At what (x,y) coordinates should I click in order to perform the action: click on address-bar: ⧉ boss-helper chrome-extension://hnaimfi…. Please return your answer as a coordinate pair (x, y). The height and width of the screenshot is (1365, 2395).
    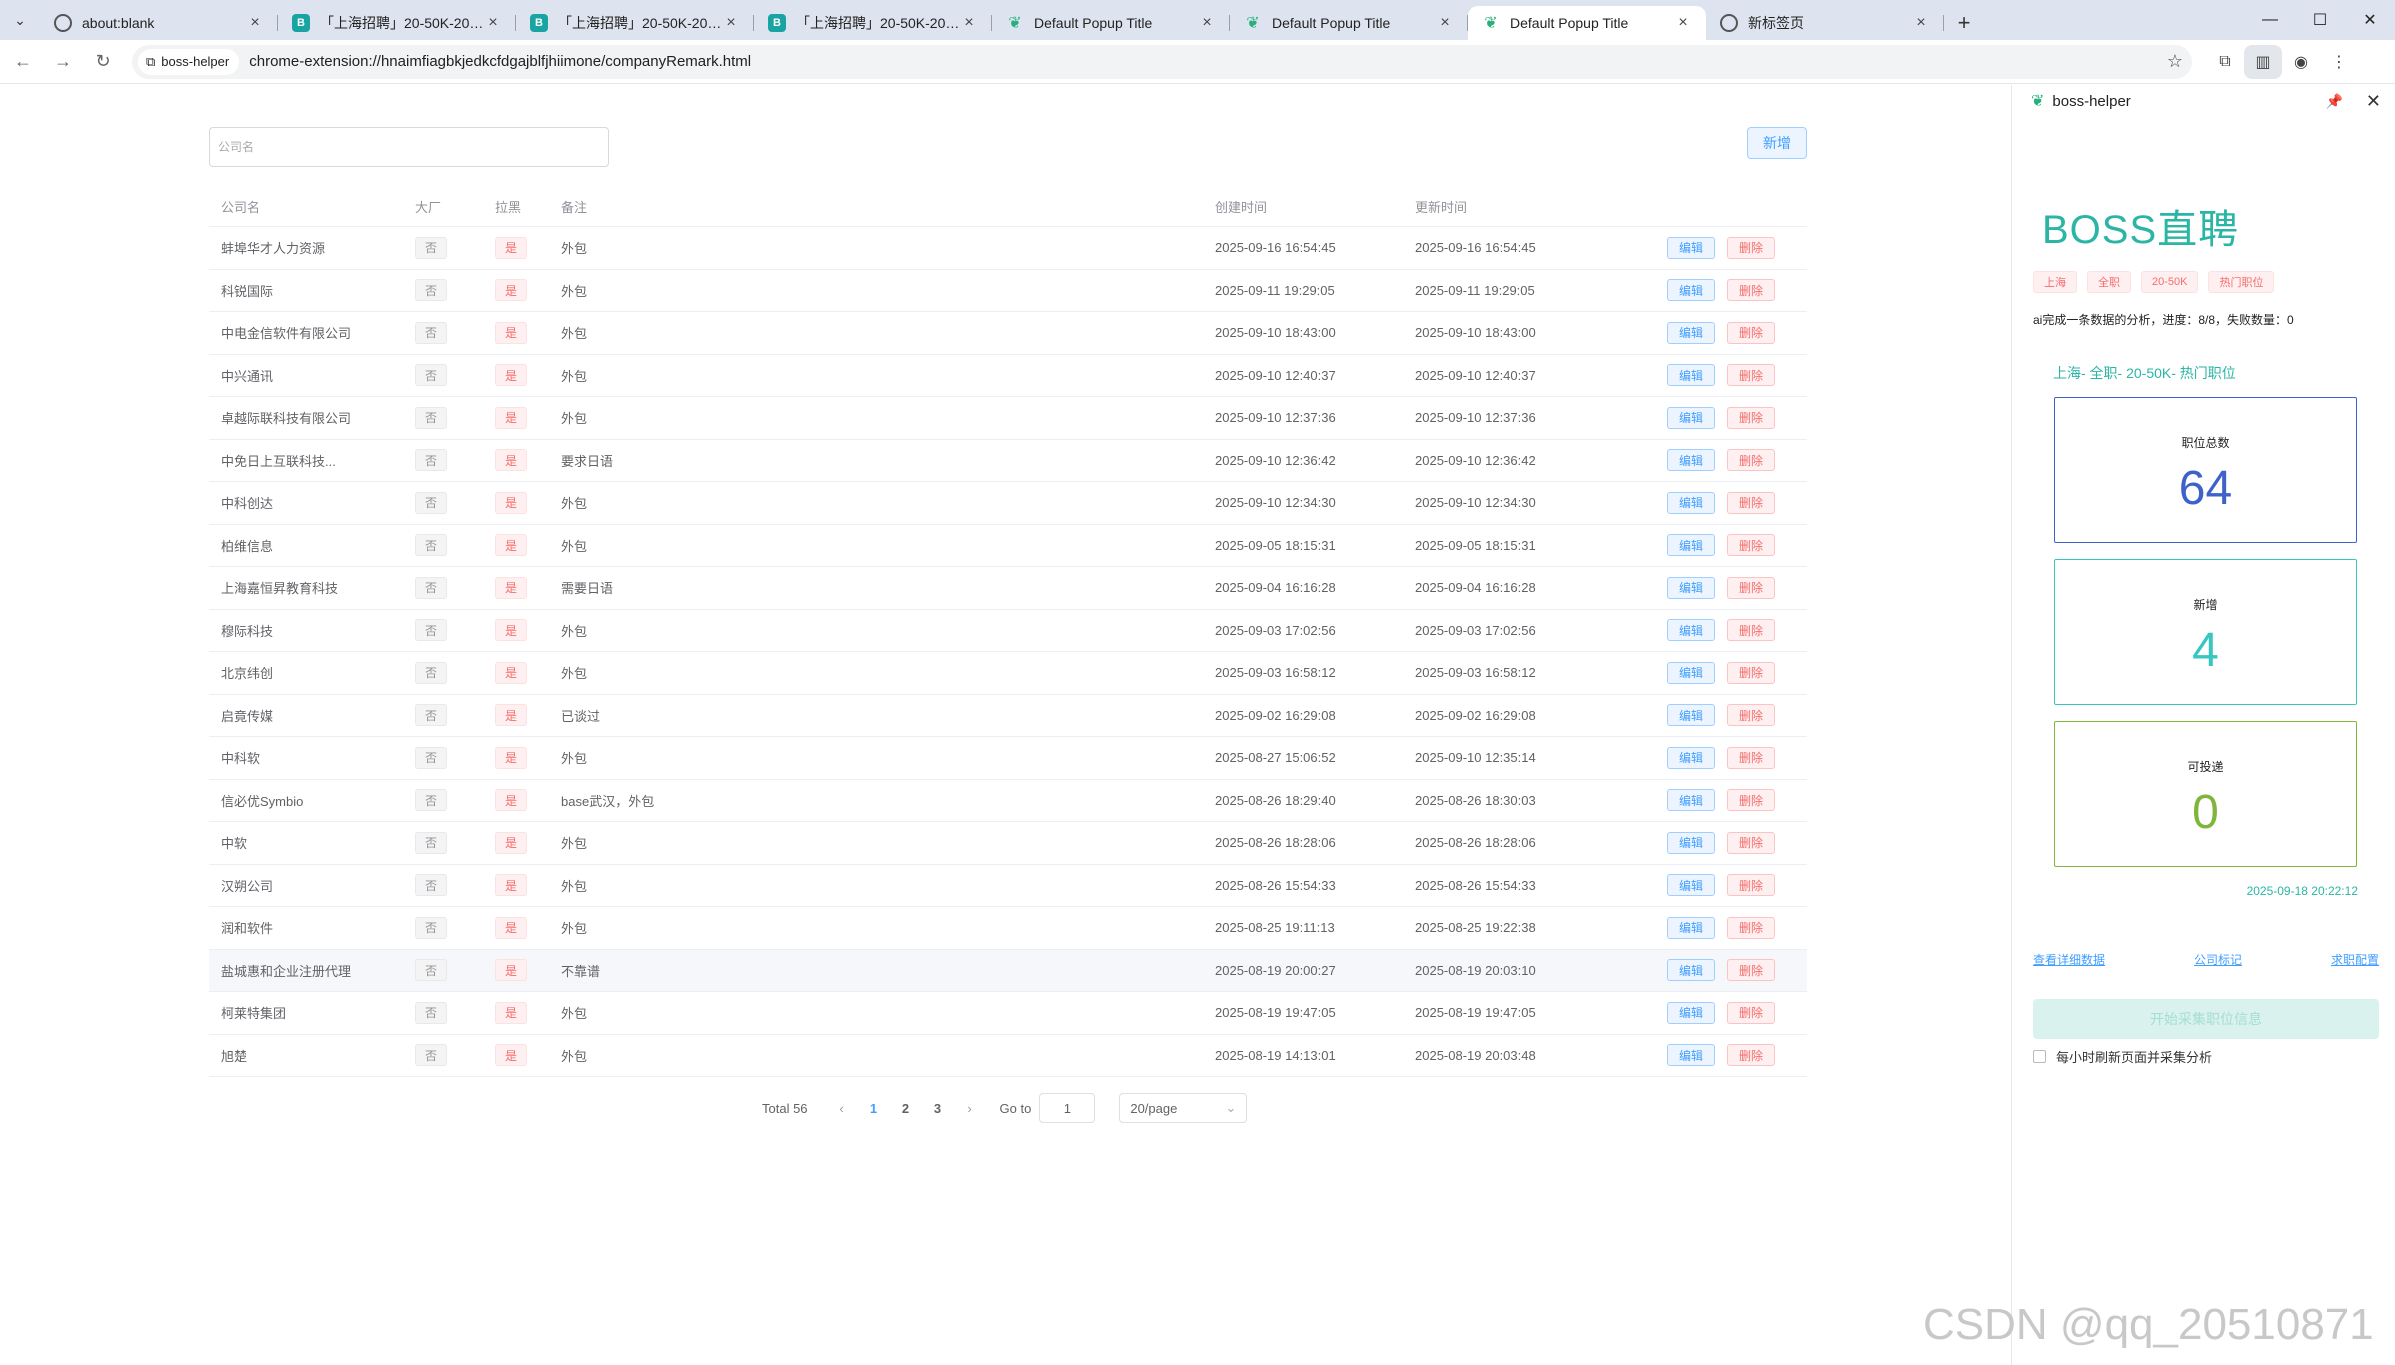
    Looking at the image, I should click on (1162, 61).